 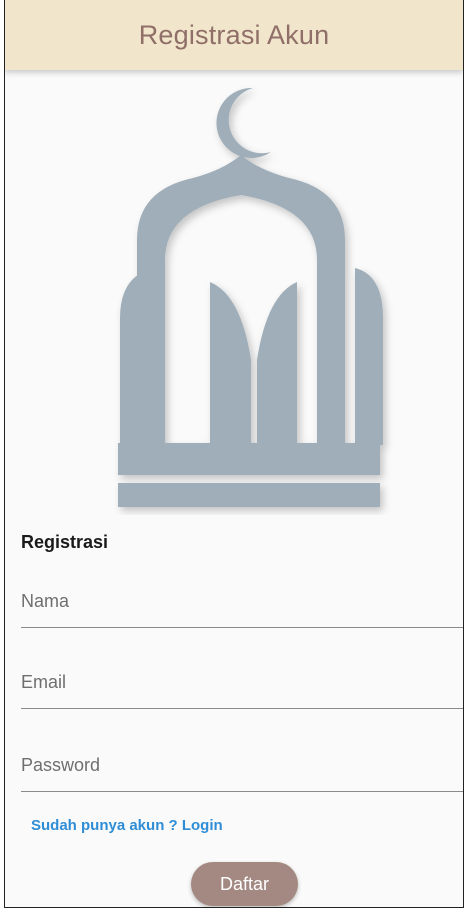 I want to click on app-bar: Registrasi Akun, so click(x=234, y=35).